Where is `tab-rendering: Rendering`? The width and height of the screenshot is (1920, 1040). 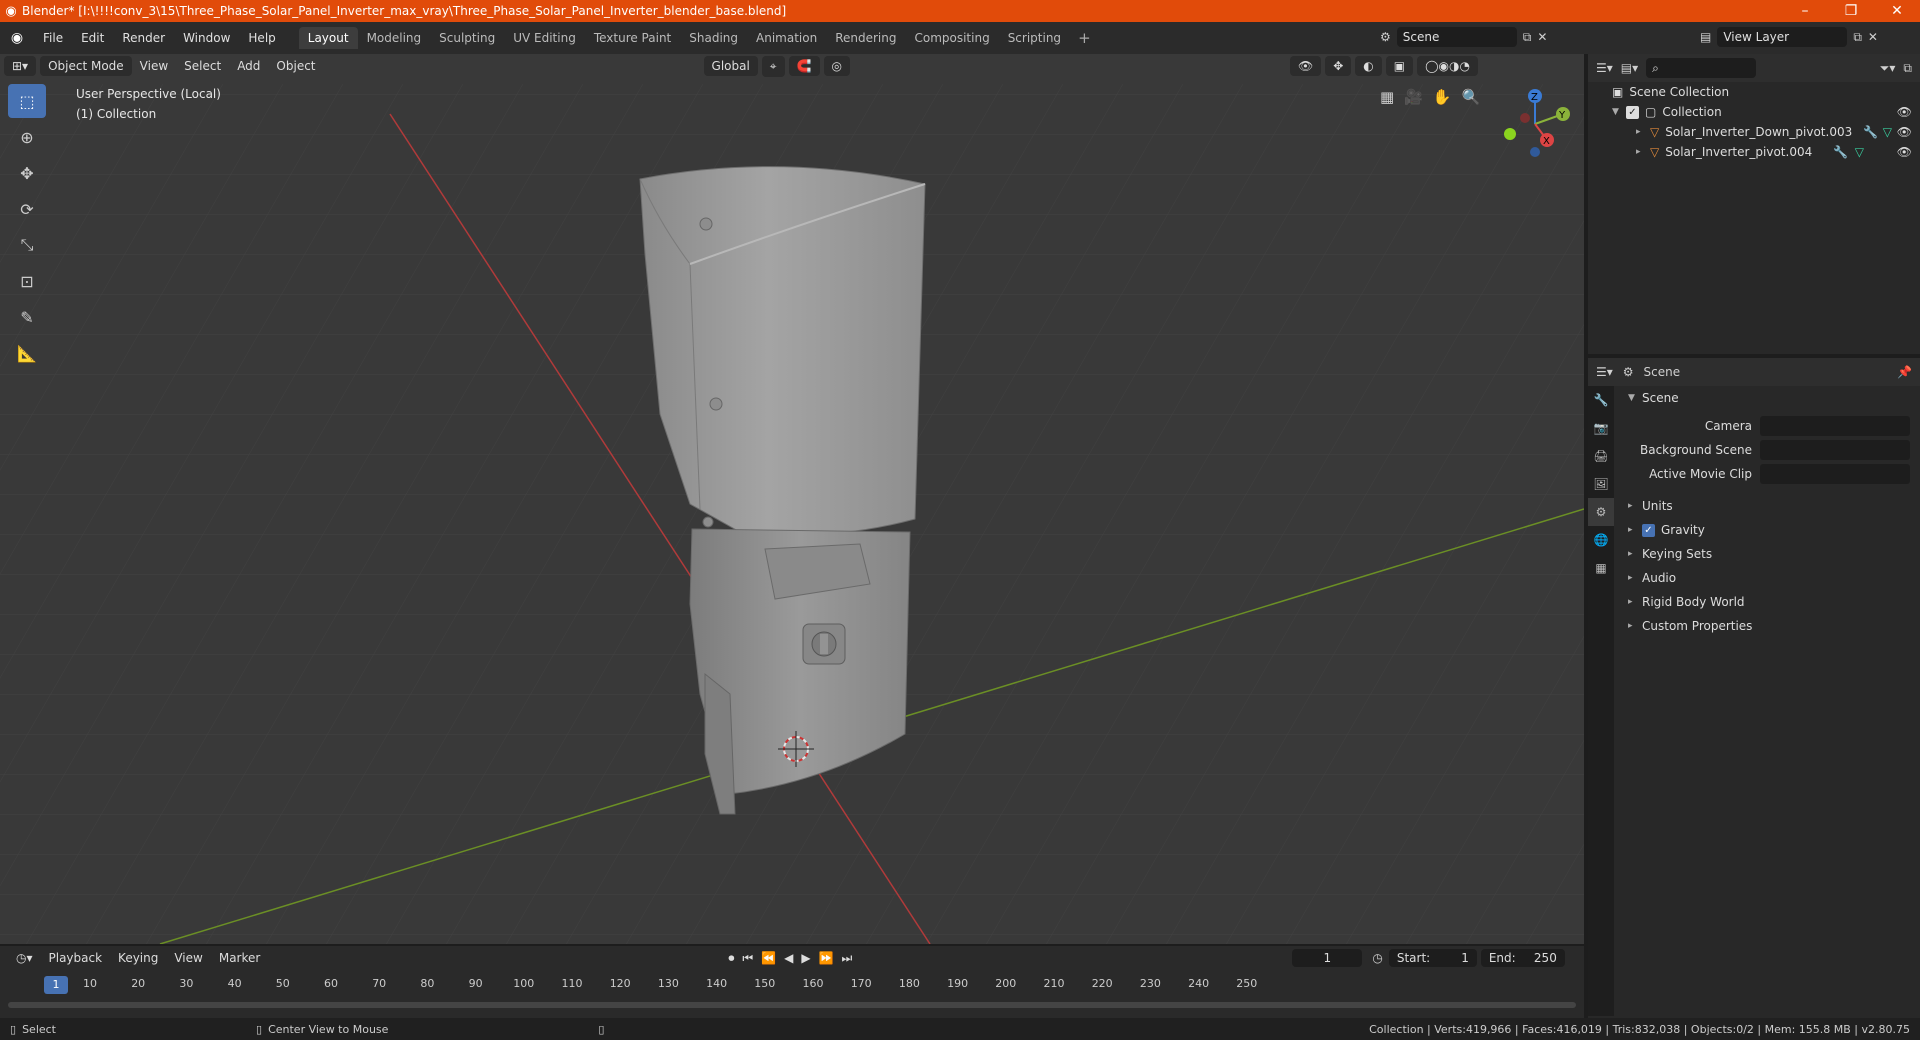 tab-rendering: Rendering is located at coordinates (865, 38).